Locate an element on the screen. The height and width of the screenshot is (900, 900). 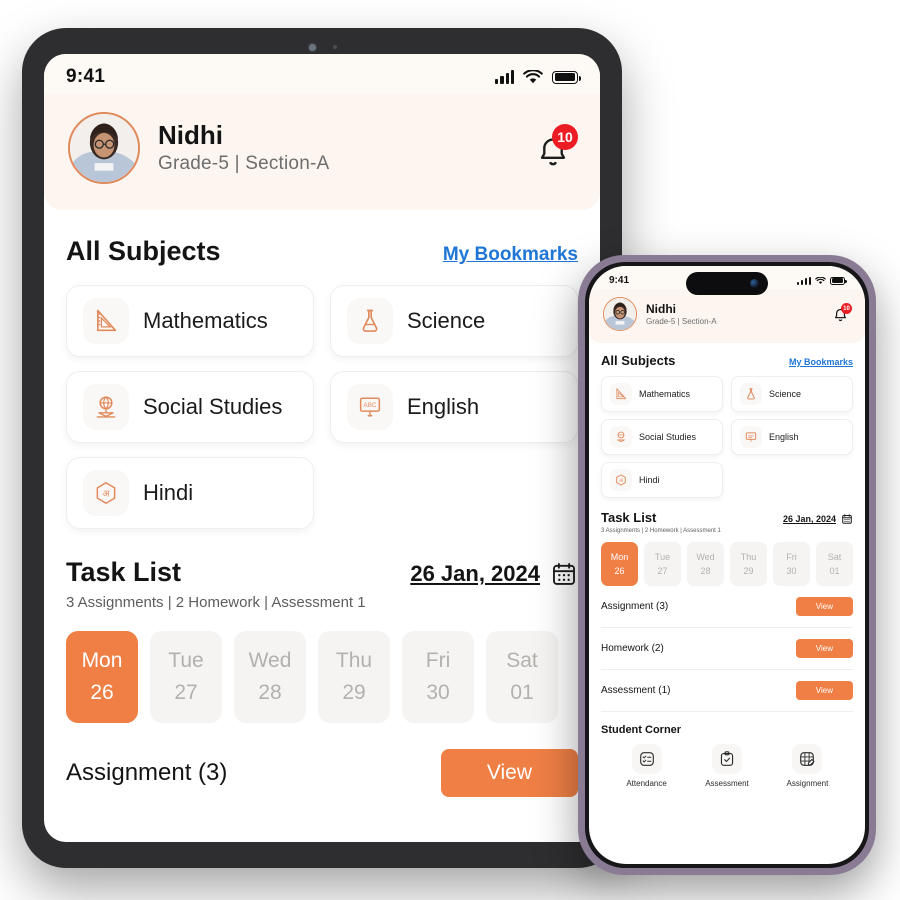
nav-label: Attendance is located at coordinates (646, 783).